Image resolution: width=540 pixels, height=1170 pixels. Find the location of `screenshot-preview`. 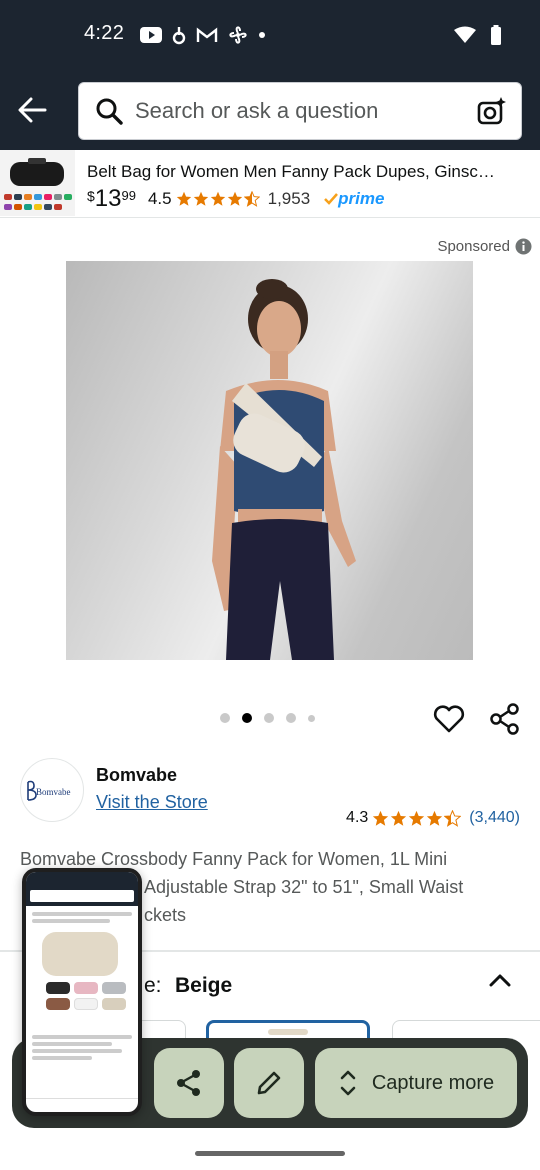

screenshot-preview is located at coordinates (82, 992).